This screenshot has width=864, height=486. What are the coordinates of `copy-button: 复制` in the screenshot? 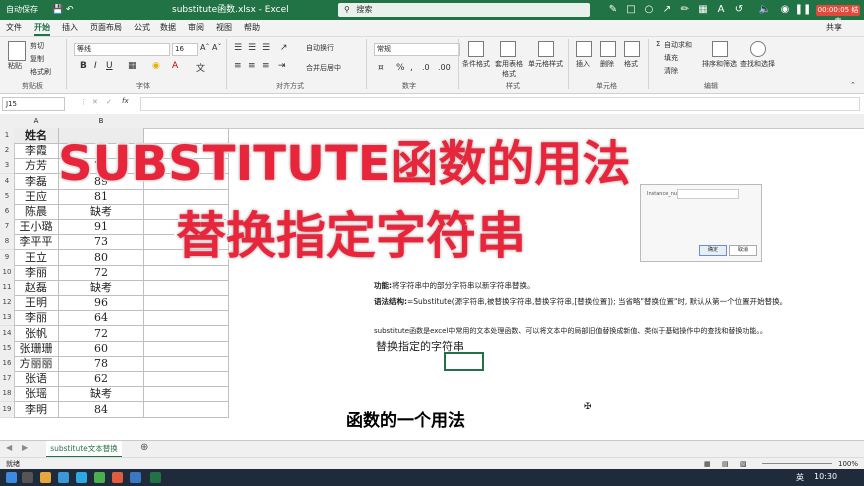 It's located at (37, 59).